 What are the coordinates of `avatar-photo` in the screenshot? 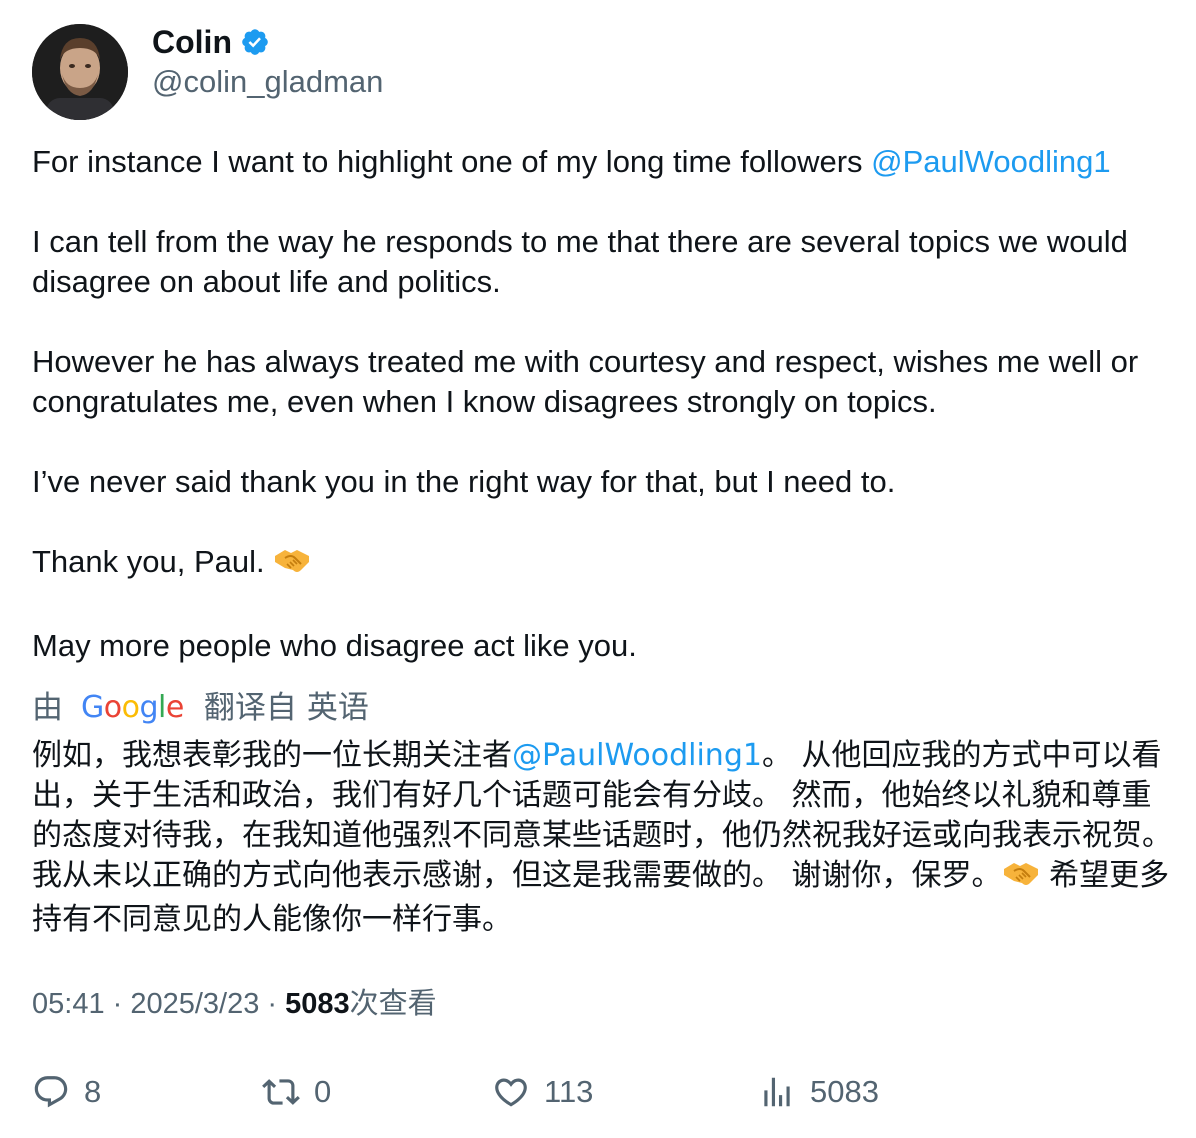 It's located at (80, 72).